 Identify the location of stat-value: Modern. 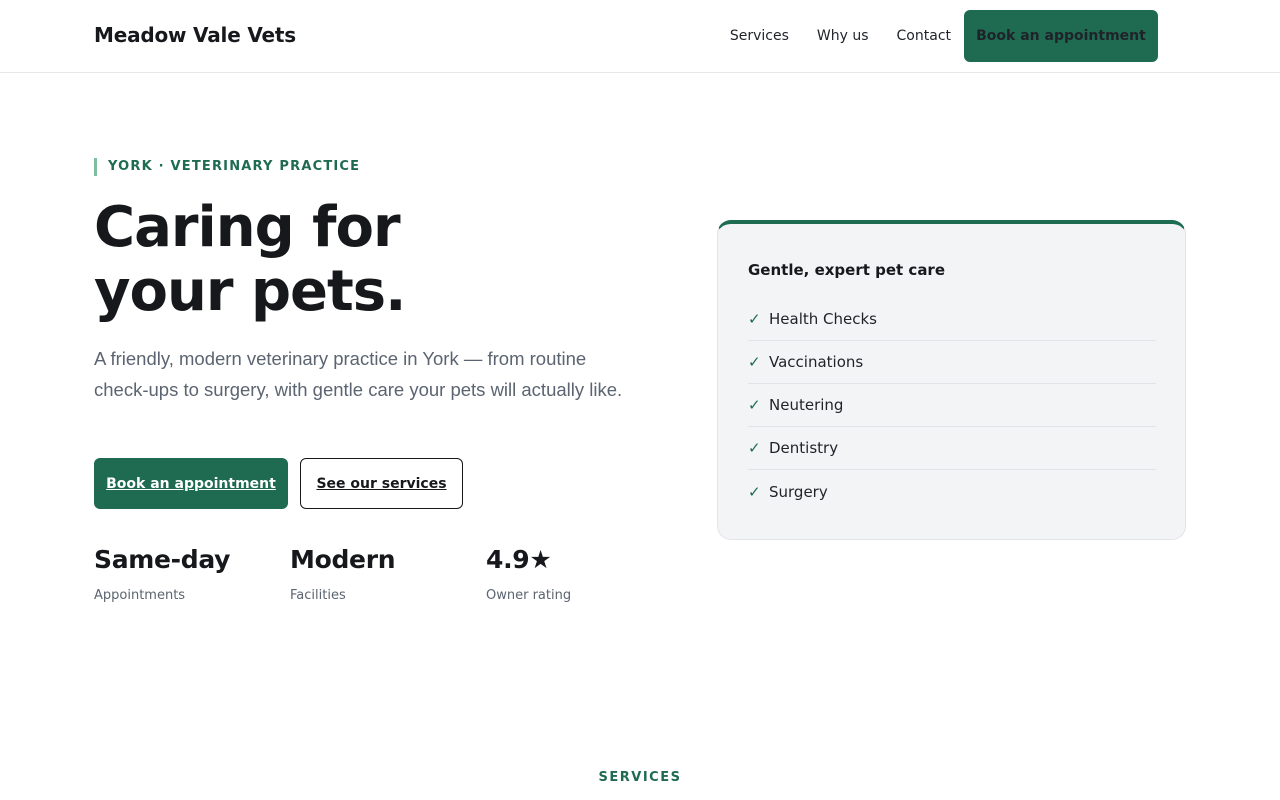
(343, 559).